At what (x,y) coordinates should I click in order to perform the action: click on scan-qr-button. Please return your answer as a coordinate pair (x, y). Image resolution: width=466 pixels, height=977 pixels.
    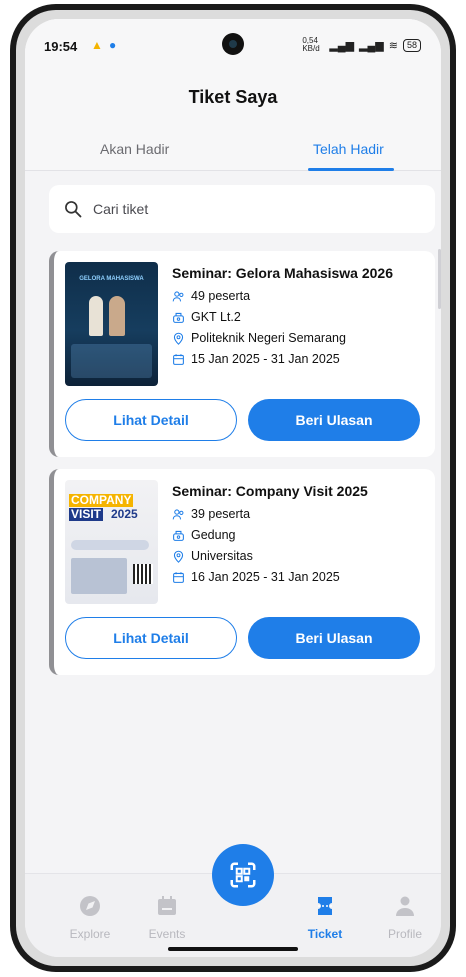
    Looking at the image, I should click on (243, 875).